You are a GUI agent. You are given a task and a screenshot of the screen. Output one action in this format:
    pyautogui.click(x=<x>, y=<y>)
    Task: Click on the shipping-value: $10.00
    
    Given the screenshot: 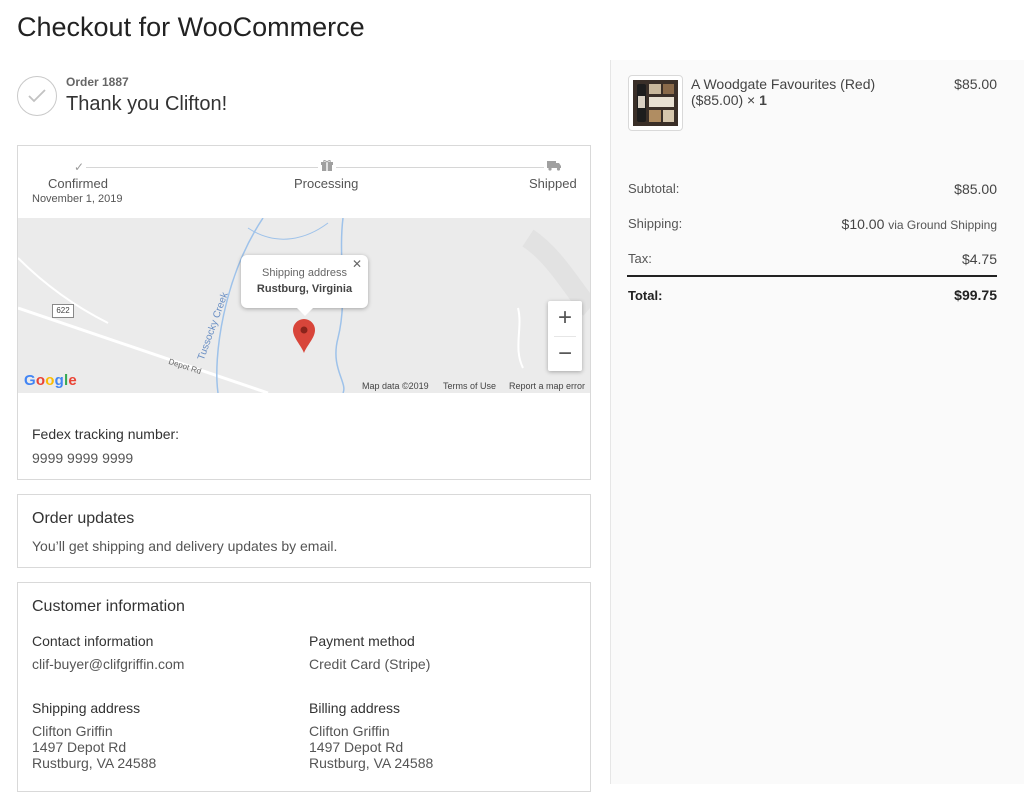 What is the action you would take?
    pyautogui.click(x=863, y=224)
    